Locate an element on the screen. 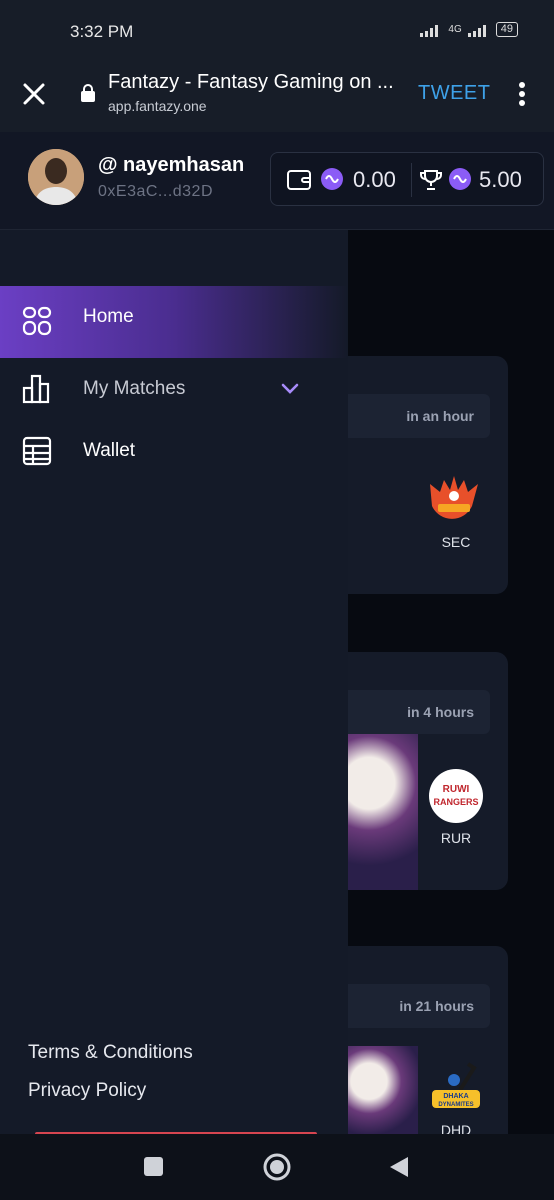 The width and height of the screenshot is (554, 1200). team-code: DHD is located at coordinates (456, 1128).